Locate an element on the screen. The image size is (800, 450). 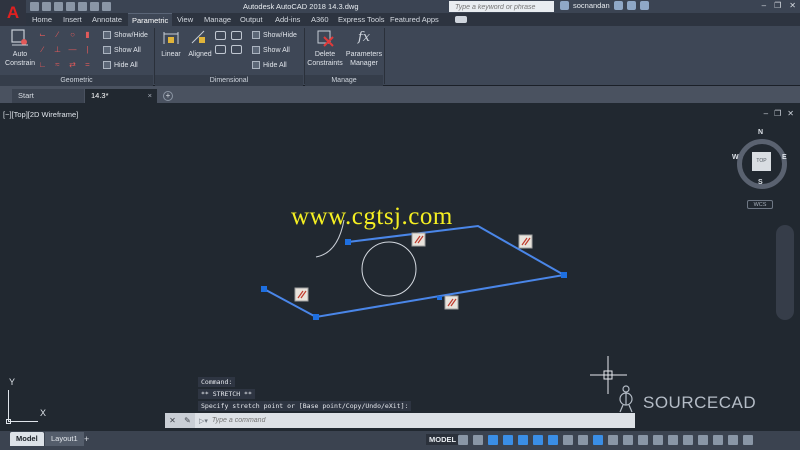
compass-south: S is located at coordinates (760, 182).